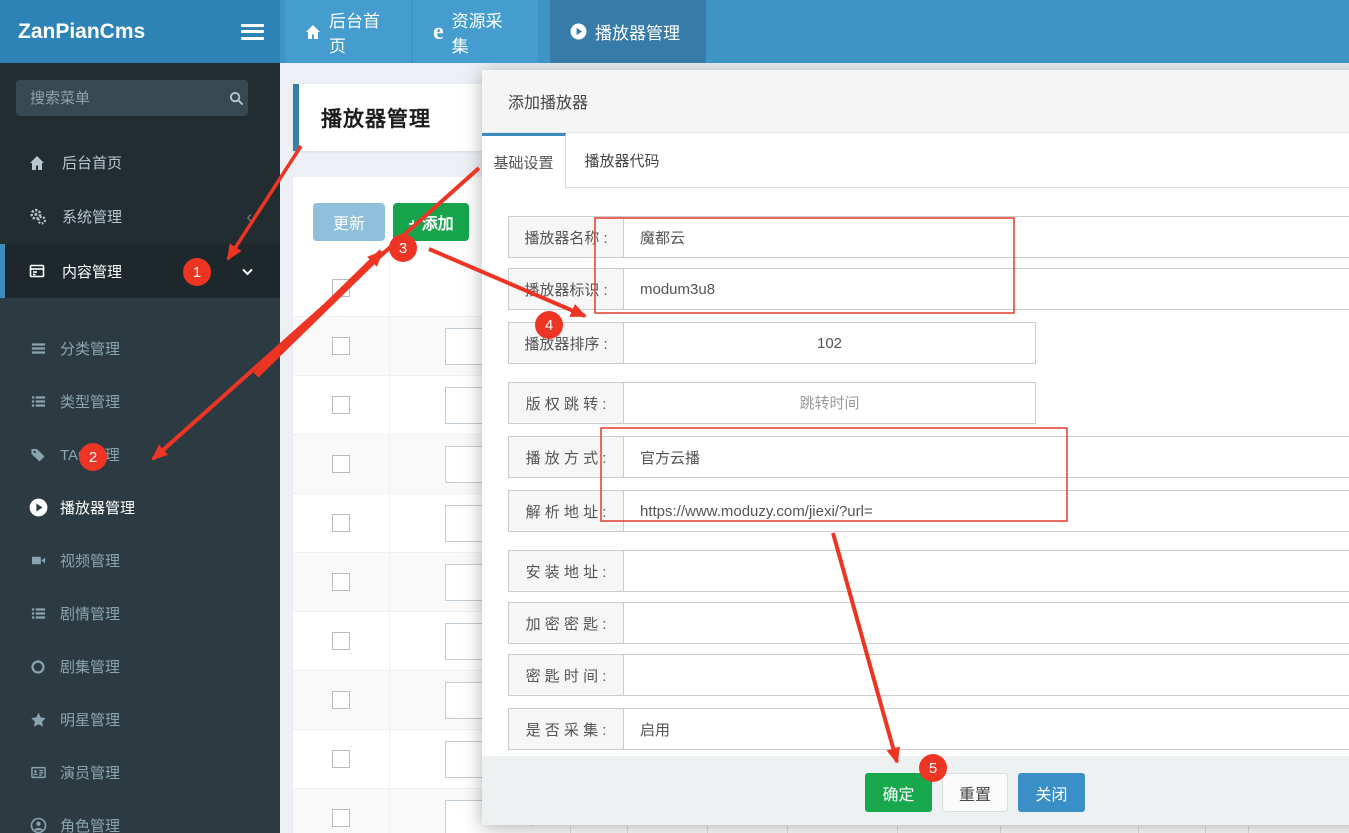 This screenshot has width=1349, height=833. I want to click on gears-icon, so click(37, 216).